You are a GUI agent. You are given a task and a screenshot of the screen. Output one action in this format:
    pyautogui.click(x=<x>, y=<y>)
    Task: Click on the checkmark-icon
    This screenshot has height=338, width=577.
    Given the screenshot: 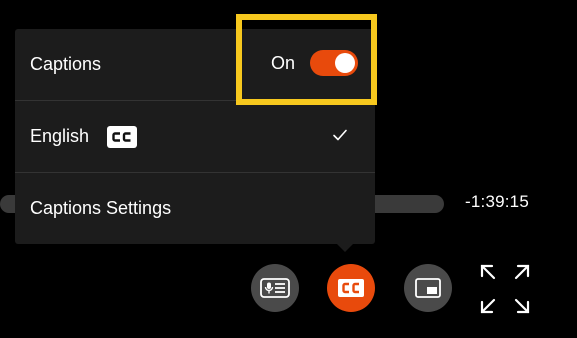 What is the action you would take?
    pyautogui.click(x=340, y=135)
    